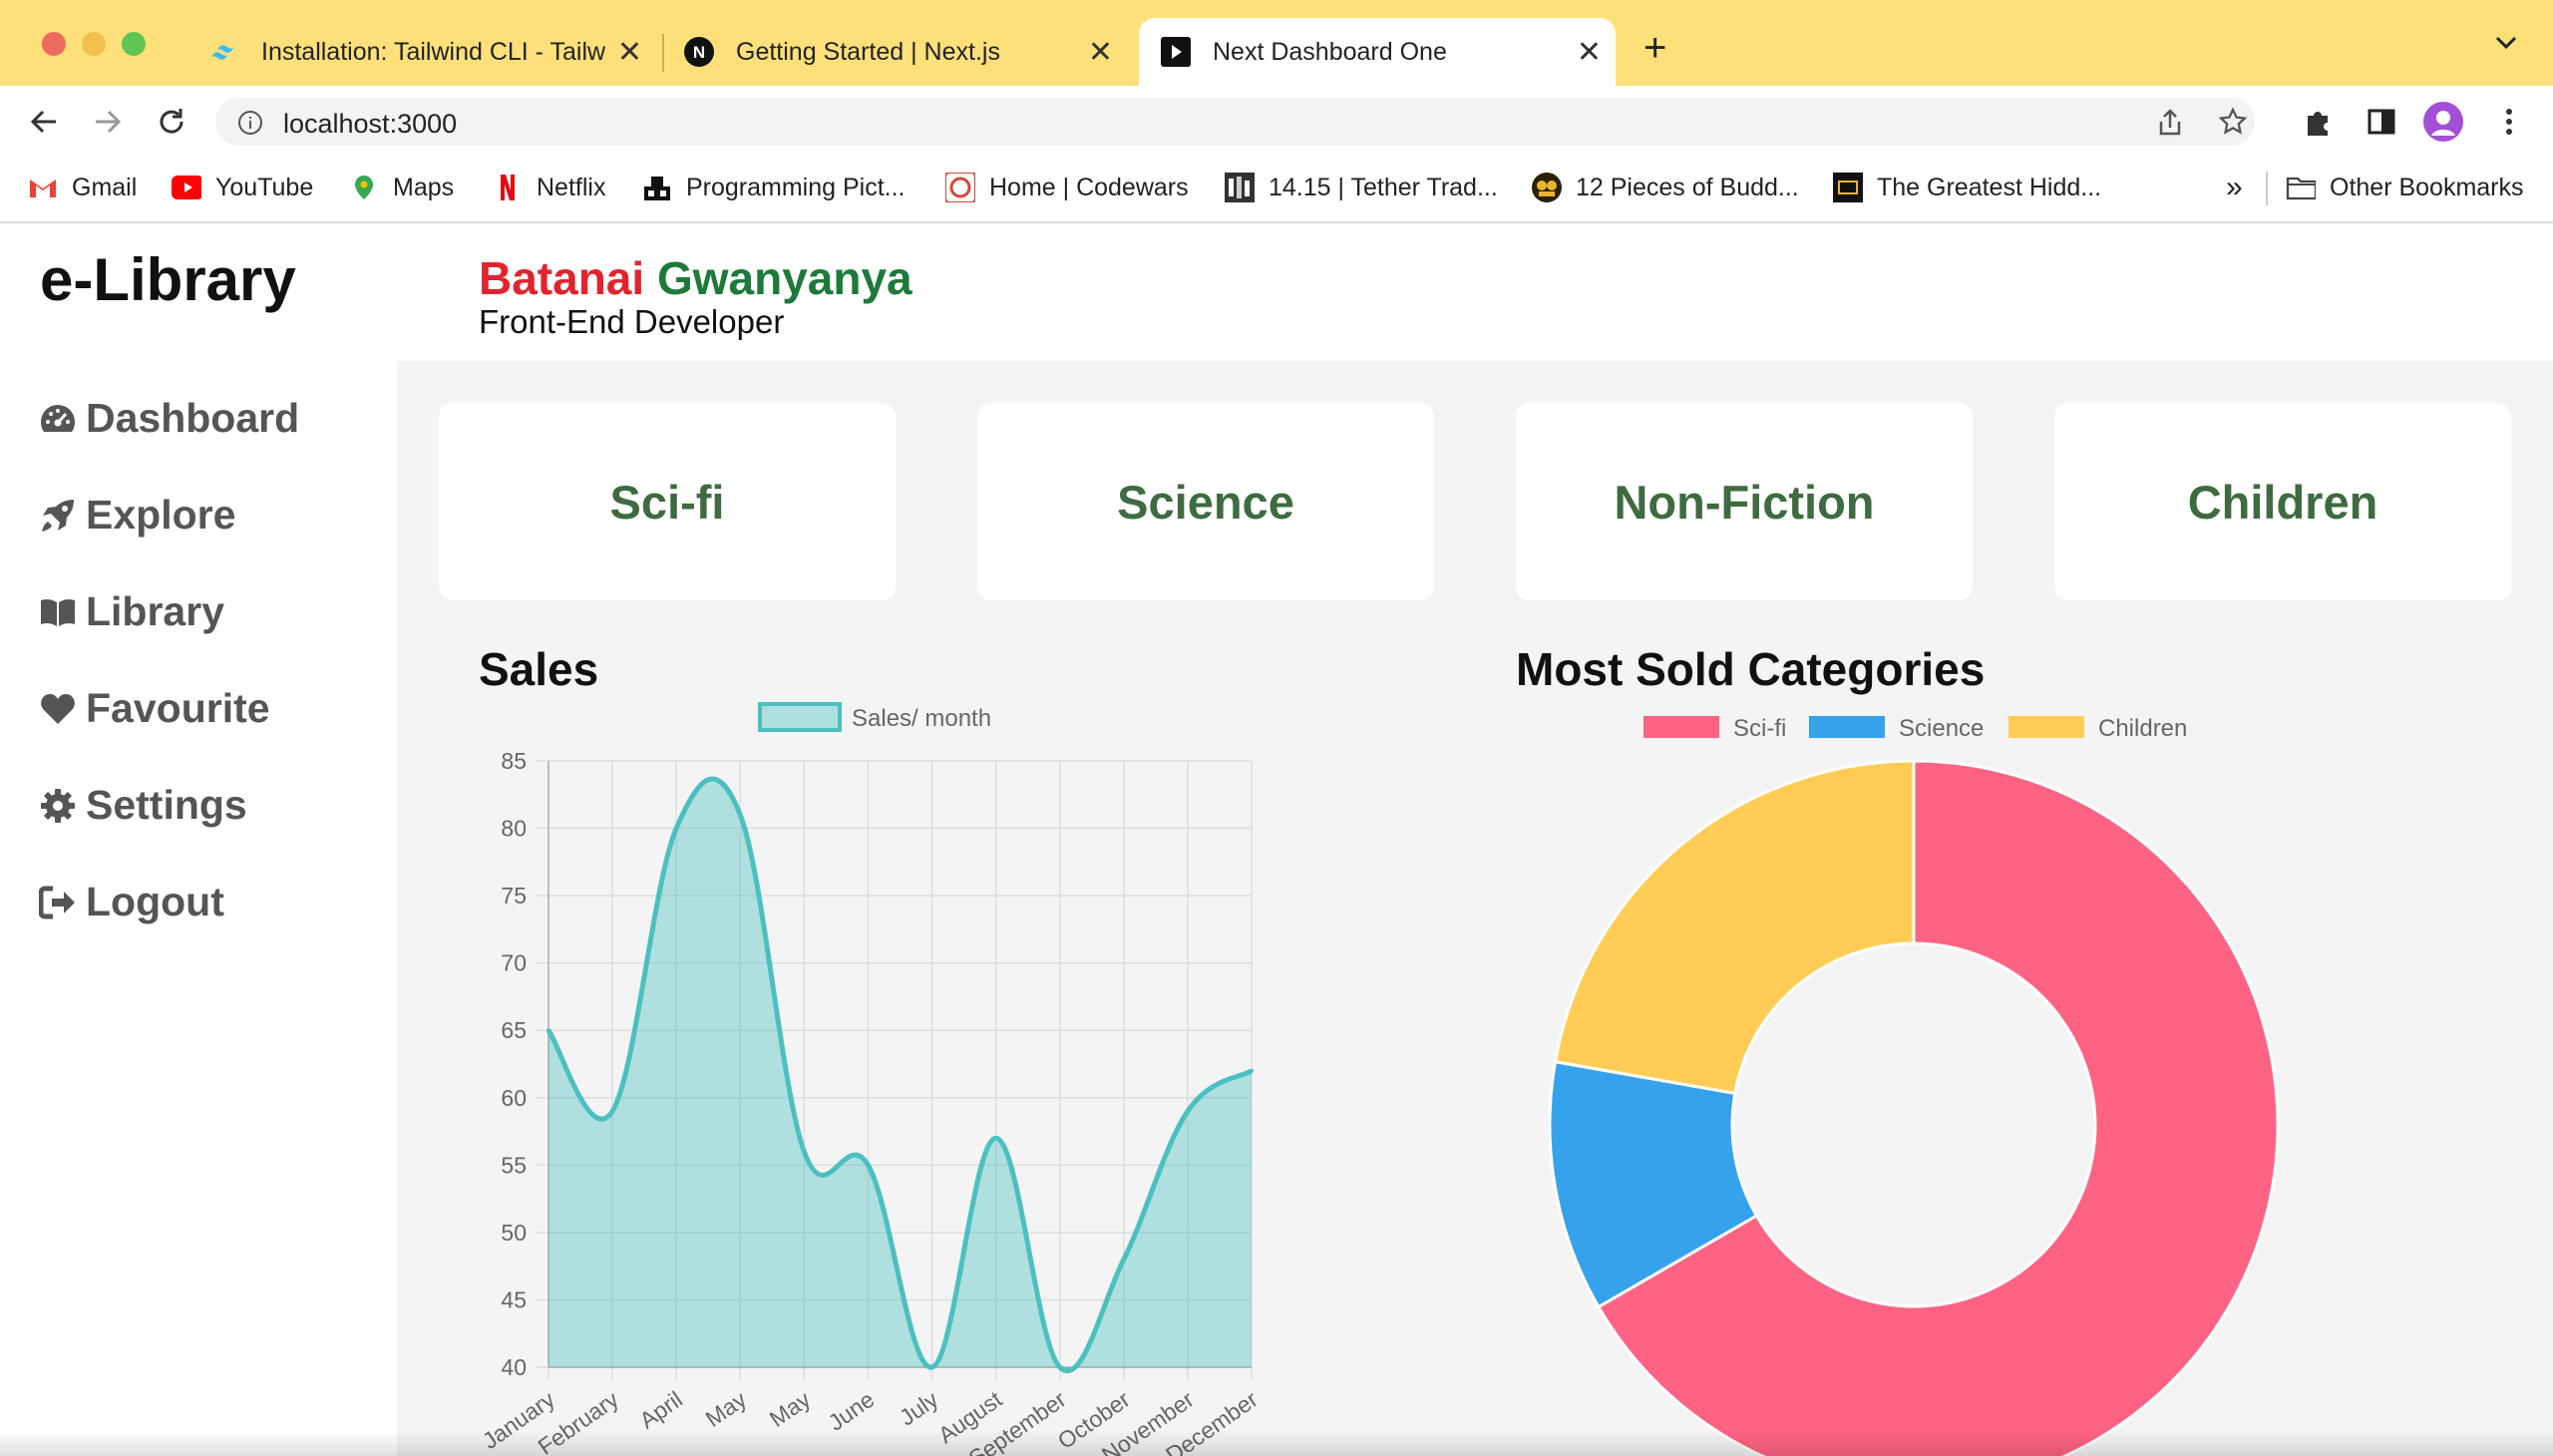 The image size is (2553, 1456). What do you see at coordinates (539, 669) in the screenshot?
I see `sales-chart-title: Sales` at bounding box center [539, 669].